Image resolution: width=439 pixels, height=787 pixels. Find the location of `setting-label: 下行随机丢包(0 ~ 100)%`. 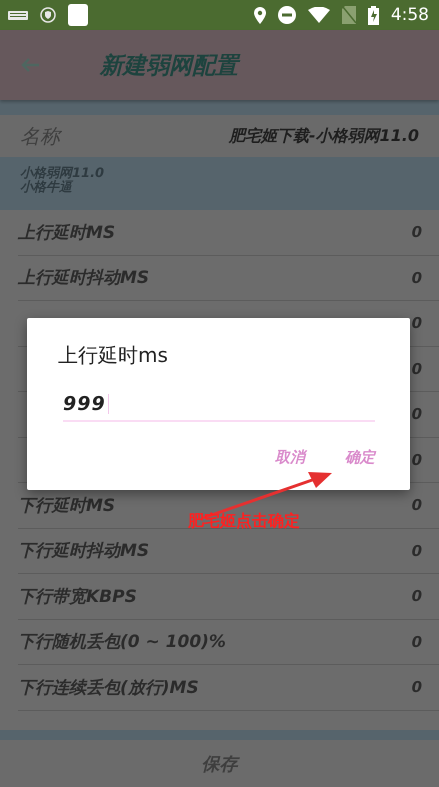

setting-label: 下行随机丢包(0 ~ 100)% is located at coordinates (122, 642).